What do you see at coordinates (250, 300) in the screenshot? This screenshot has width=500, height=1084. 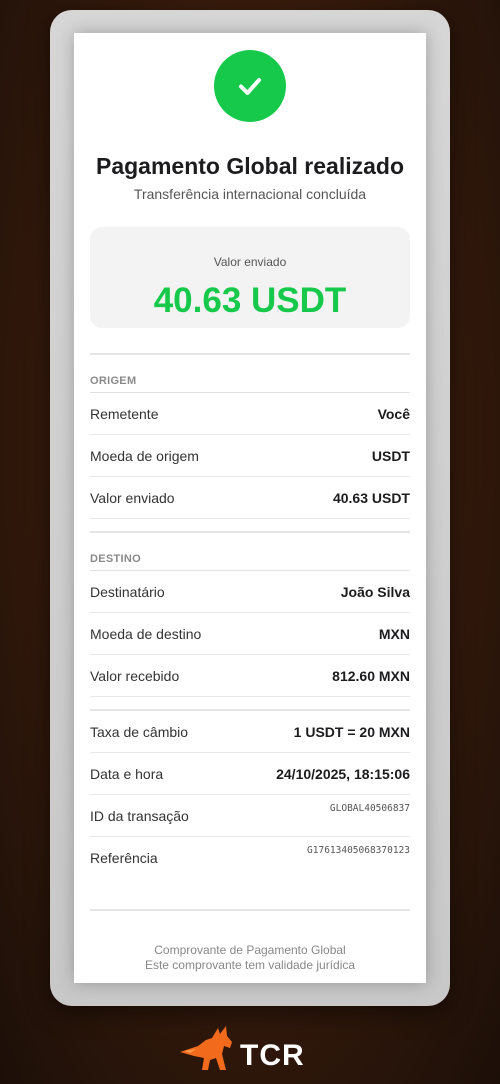 I see `amount-value: 40.63 USDT` at bounding box center [250, 300].